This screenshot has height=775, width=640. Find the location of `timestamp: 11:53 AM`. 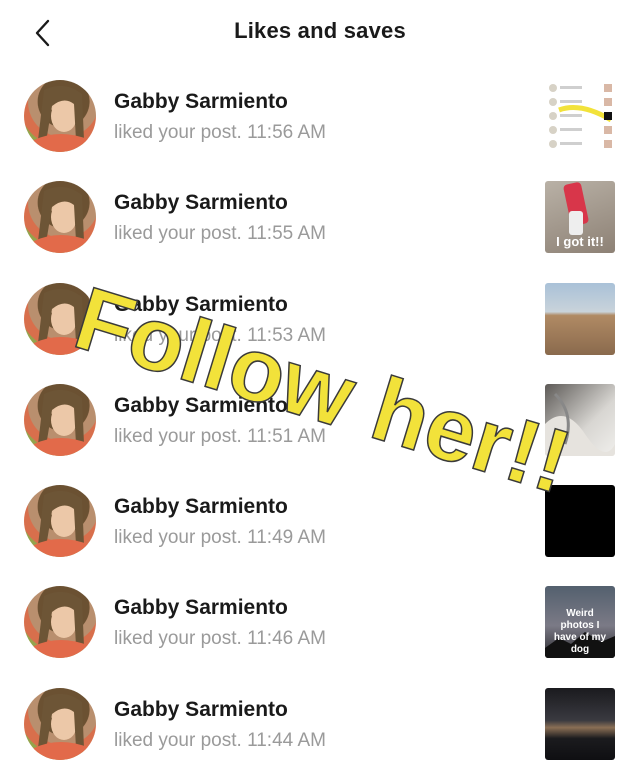

timestamp: 11:53 AM is located at coordinates (286, 335).